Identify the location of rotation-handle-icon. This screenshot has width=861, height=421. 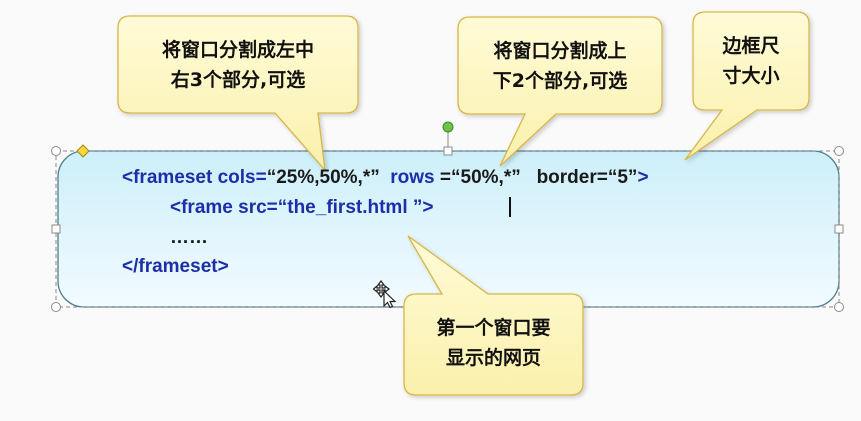
(448, 127).